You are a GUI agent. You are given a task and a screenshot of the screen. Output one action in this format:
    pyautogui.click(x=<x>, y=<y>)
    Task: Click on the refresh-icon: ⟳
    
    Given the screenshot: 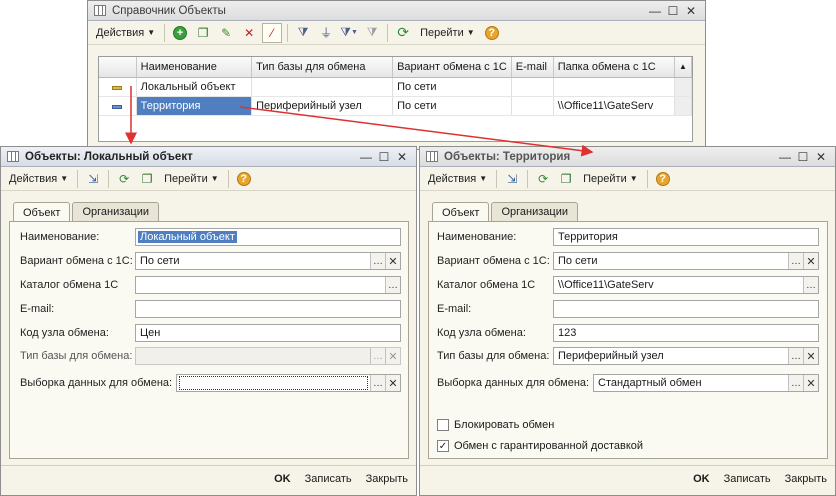 What is the action you would take?
    pyautogui.click(x=403, y=33)
    